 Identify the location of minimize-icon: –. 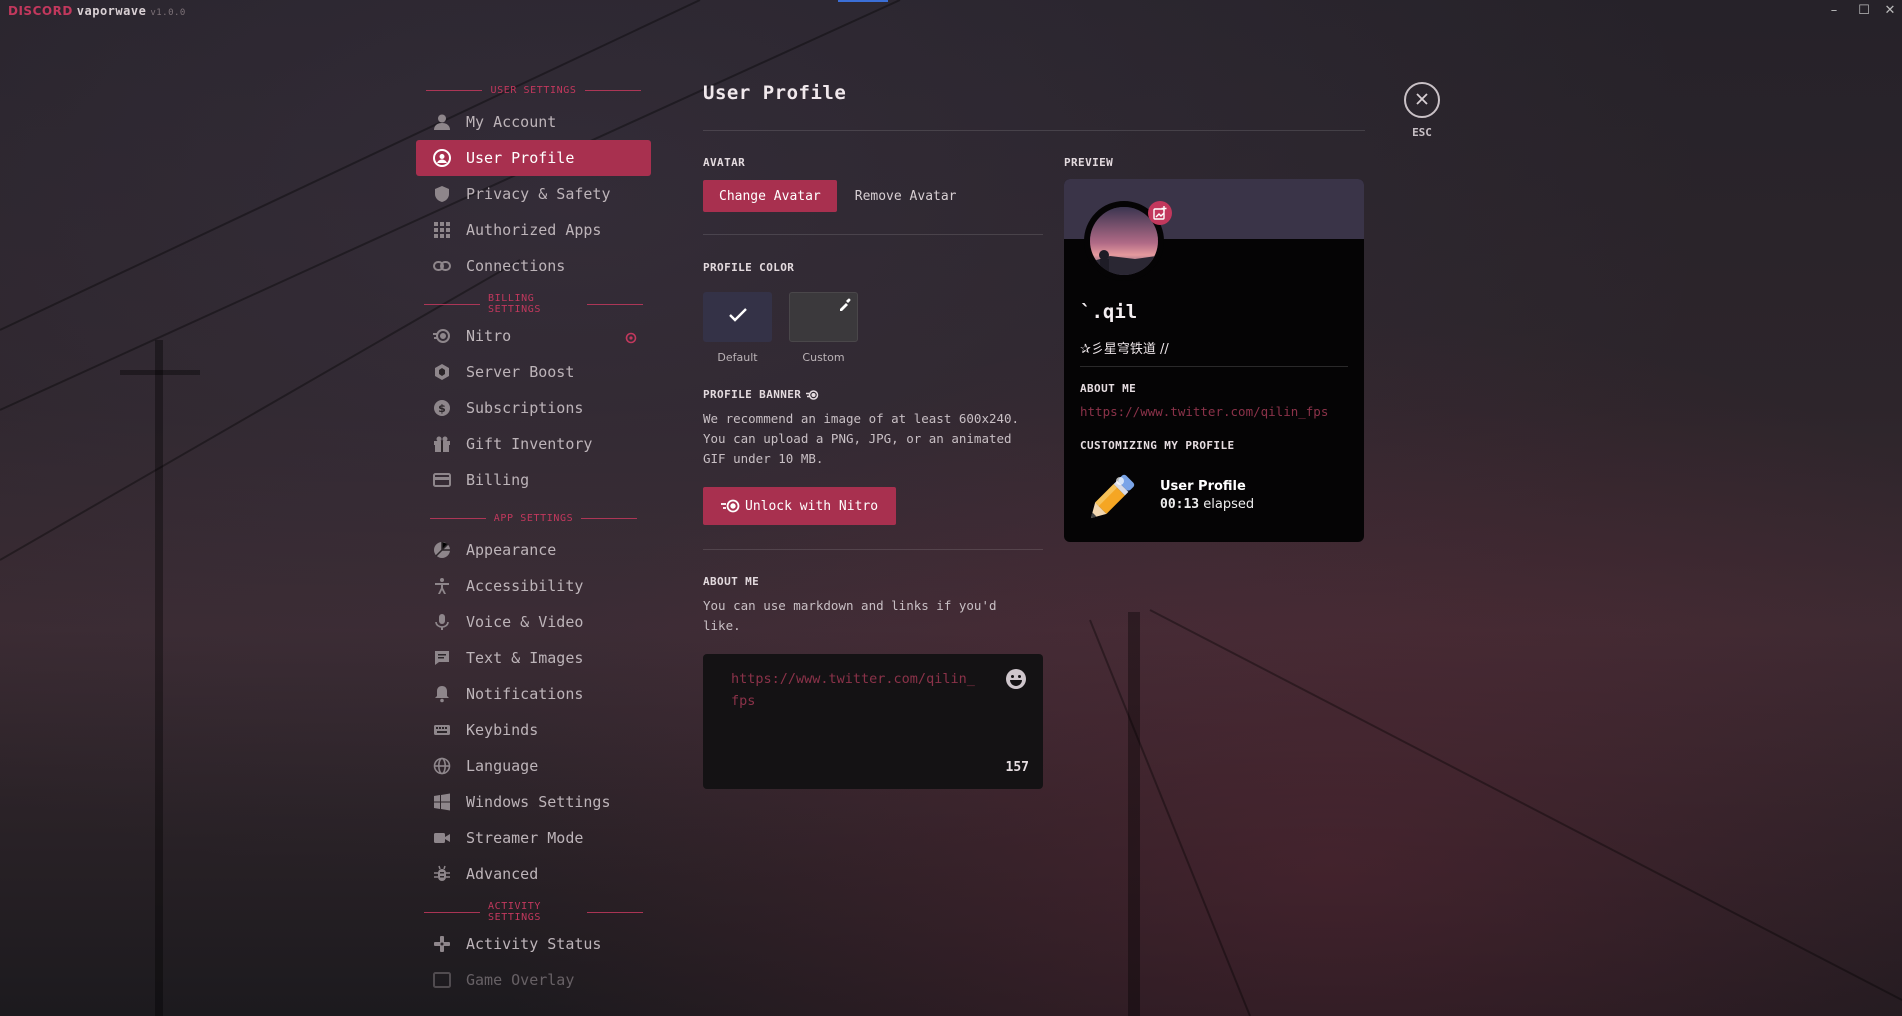
(1834, 11).